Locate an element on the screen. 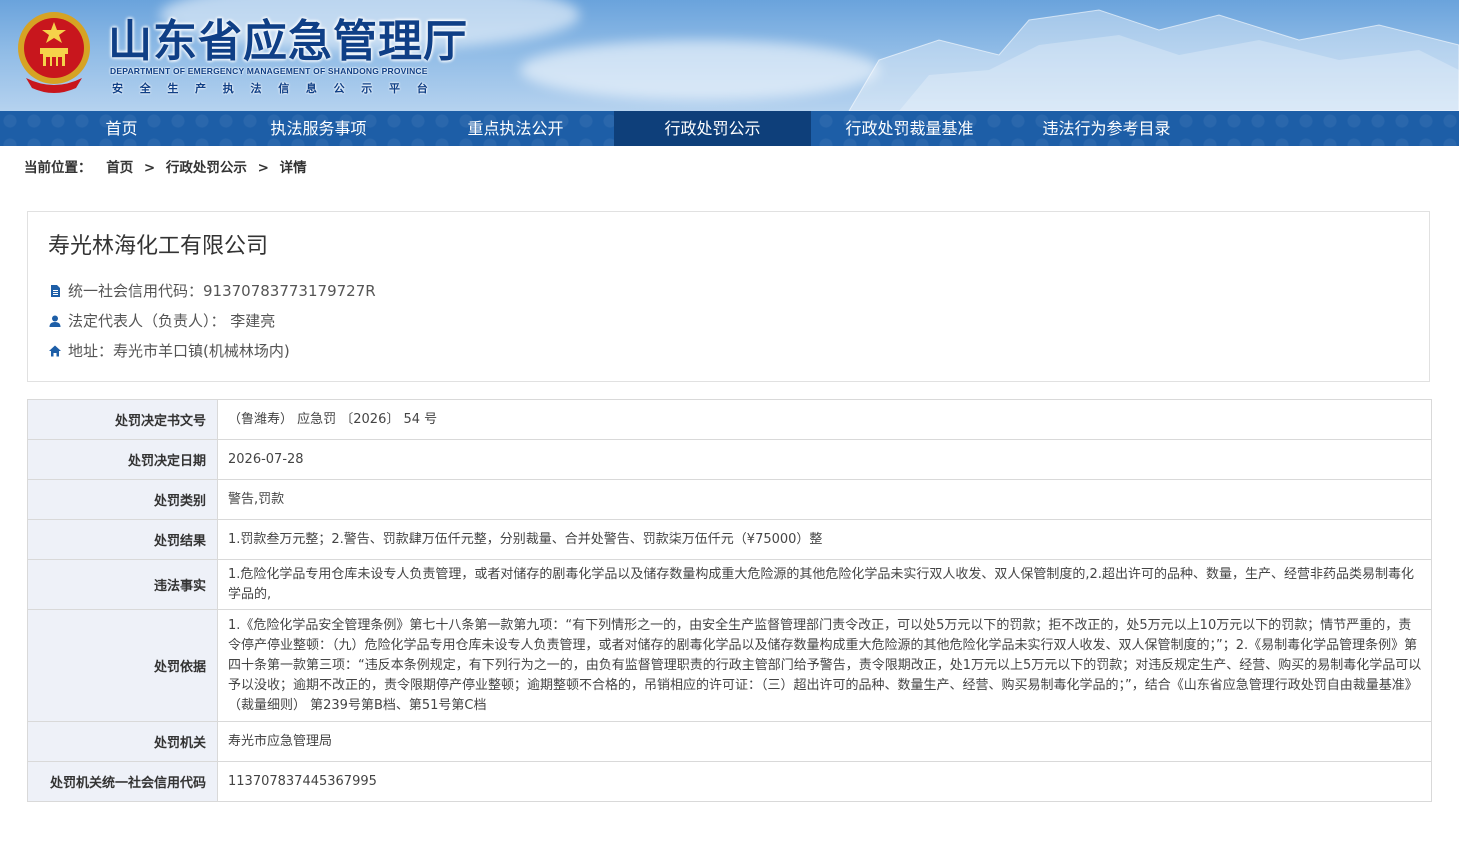 Image resolution: width=1459 pixels, height=850 pixels. row-value: 113707837445367995 is located at coordinates (824, 781).